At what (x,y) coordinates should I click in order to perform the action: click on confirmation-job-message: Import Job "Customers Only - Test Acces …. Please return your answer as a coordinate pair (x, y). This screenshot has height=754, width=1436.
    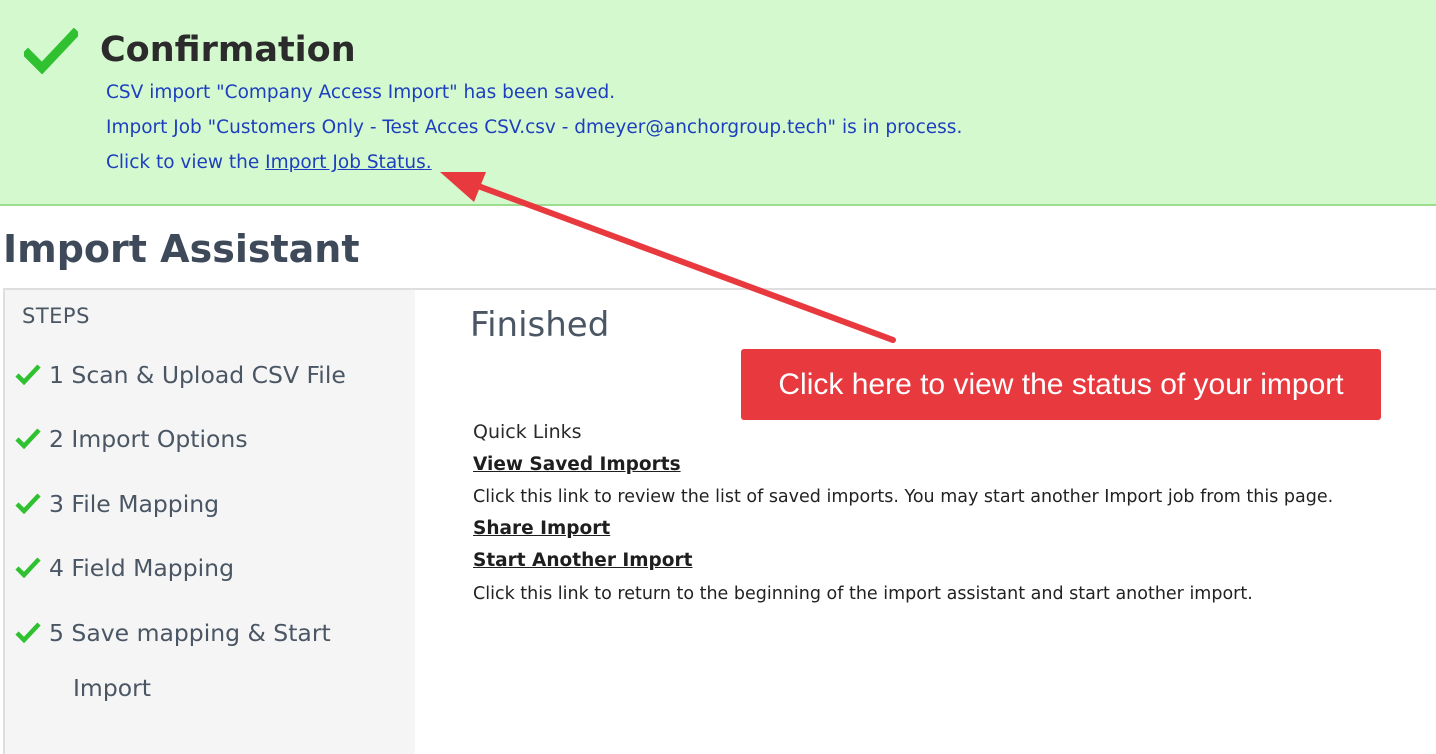
    Looking at the image, I should click on (534, 127).